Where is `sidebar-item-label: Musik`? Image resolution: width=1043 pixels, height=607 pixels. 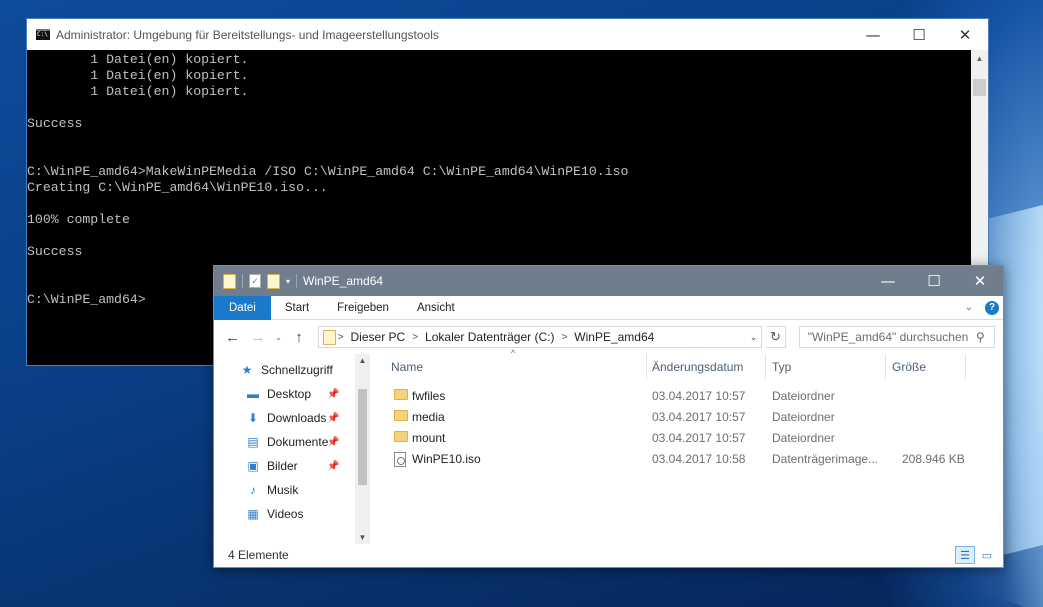
sidebar-item-label: Musik is located at coordinates (283, 490).